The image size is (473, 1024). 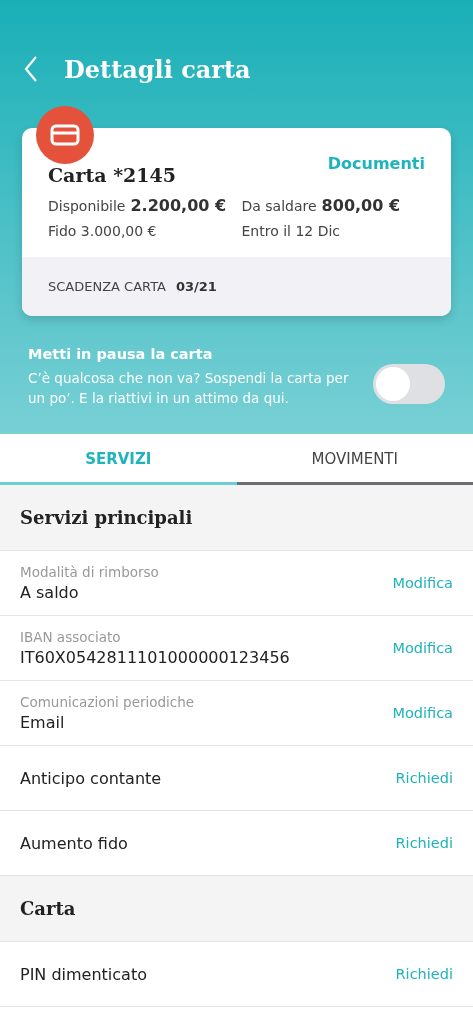 What do you see at coordinates (91, 778) in the screenshot?
I see `row-value: Anticipo contante` at bounding box center [91, 778].